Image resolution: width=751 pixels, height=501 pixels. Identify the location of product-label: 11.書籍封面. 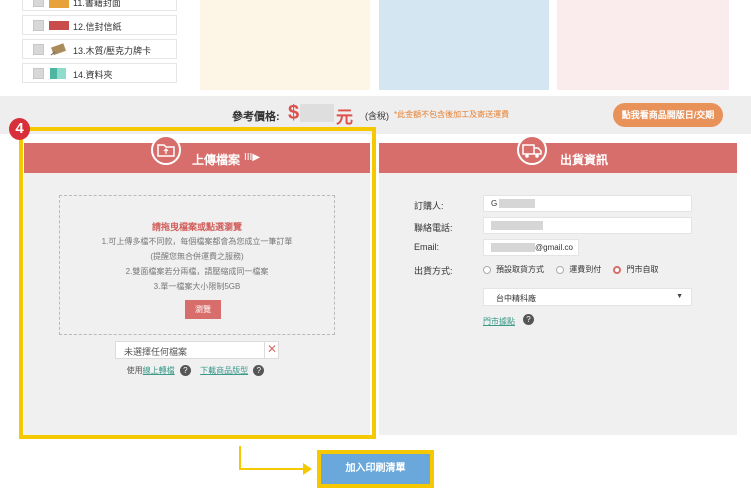
(97, 4).